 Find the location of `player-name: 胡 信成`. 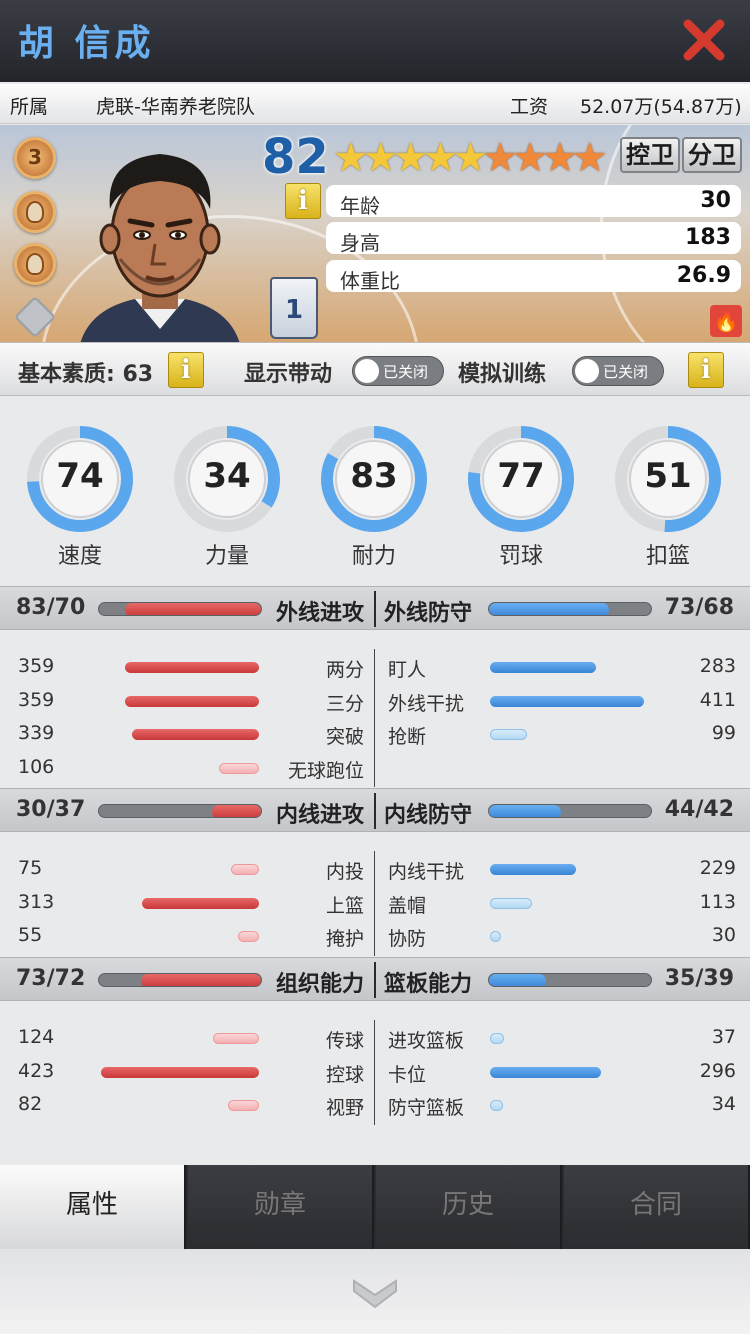

player-name: 胡 信成 is located at coordinates (86, 43).